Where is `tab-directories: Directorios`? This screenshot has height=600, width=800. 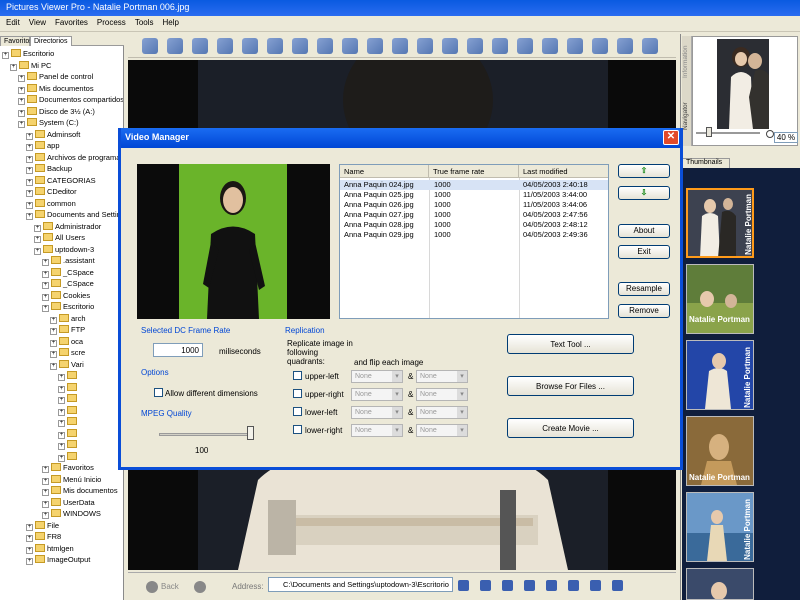
tab-directories: Directorios is located at coordinates (51, 41).